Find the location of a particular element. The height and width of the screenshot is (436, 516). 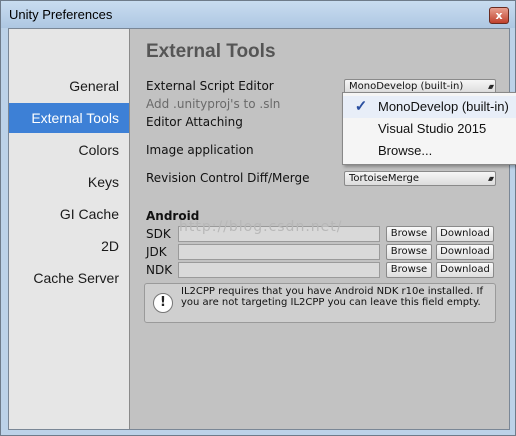

ndk-browse-button: Browse is located at coordinates (409, 270).